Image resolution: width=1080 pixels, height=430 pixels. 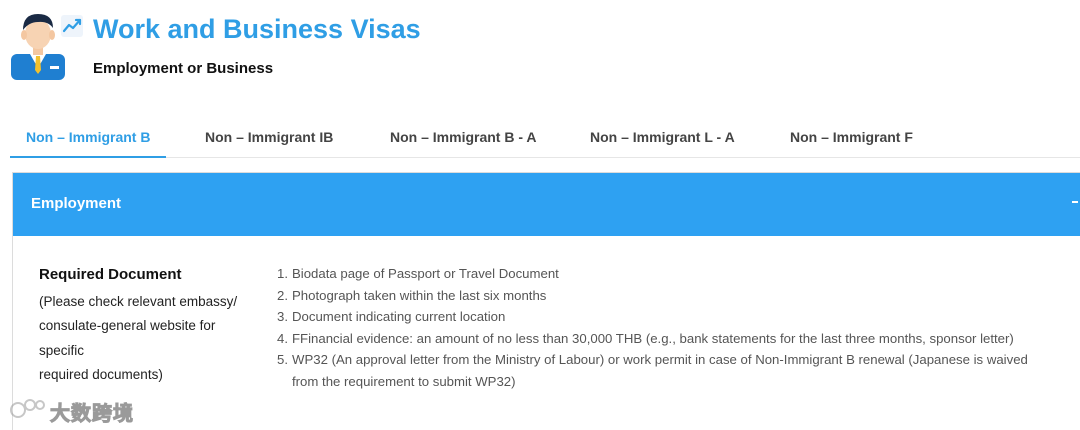 I want to click on watermark-text: 大数跨境, so click(x=92, y=414).